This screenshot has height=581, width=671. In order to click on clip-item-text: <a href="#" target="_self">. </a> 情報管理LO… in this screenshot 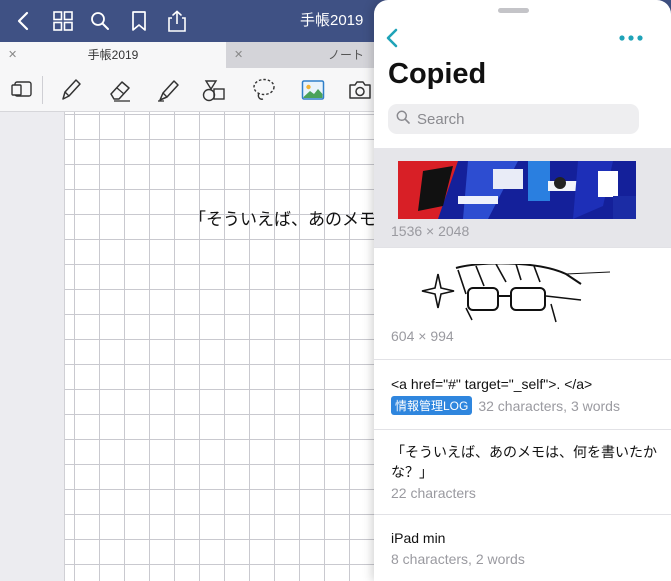, I will do `click(522, 395)`.